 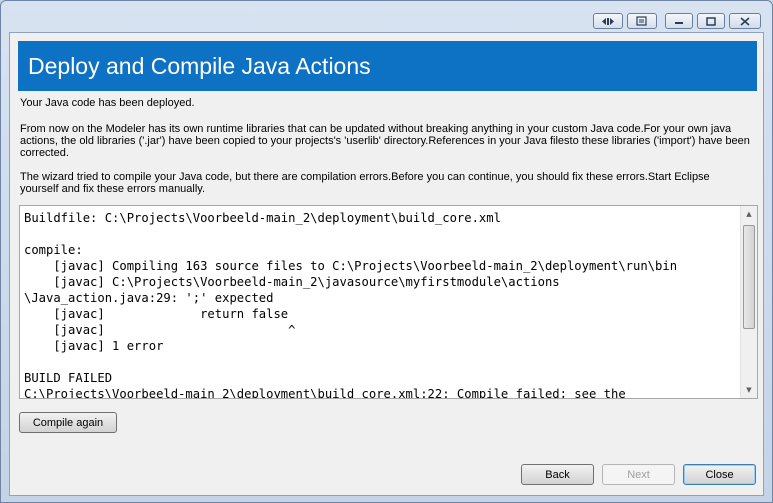 What do you see at coordinates (68, 422) in the screenshot?
I see `compile-again-button: Compile again` at bounding box center [68, 422].